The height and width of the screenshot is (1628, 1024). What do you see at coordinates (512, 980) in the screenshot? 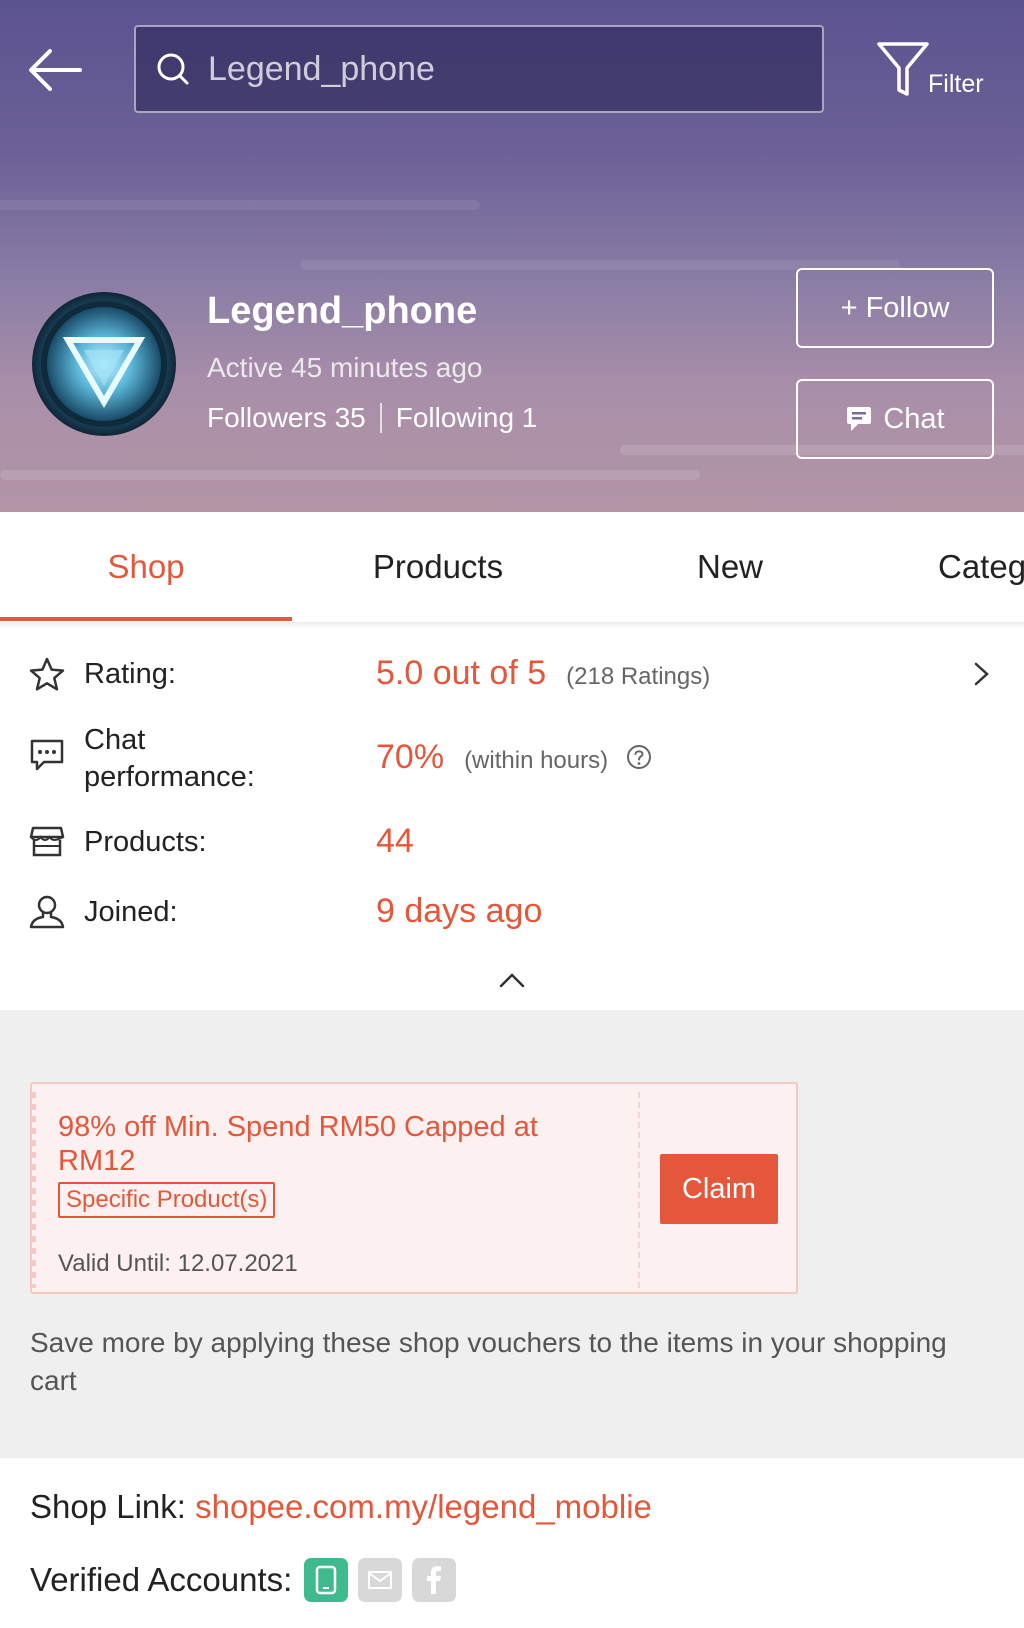
I see `chevron-up-icon` at bounding box center [512, 980].